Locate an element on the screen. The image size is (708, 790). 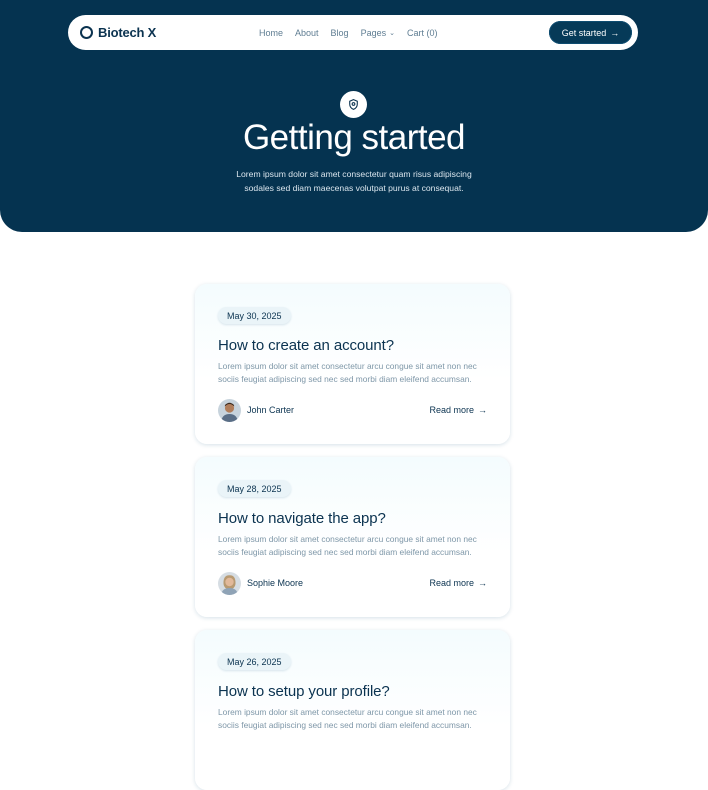
author-name: John Carter is located at coordinates (271, 410).